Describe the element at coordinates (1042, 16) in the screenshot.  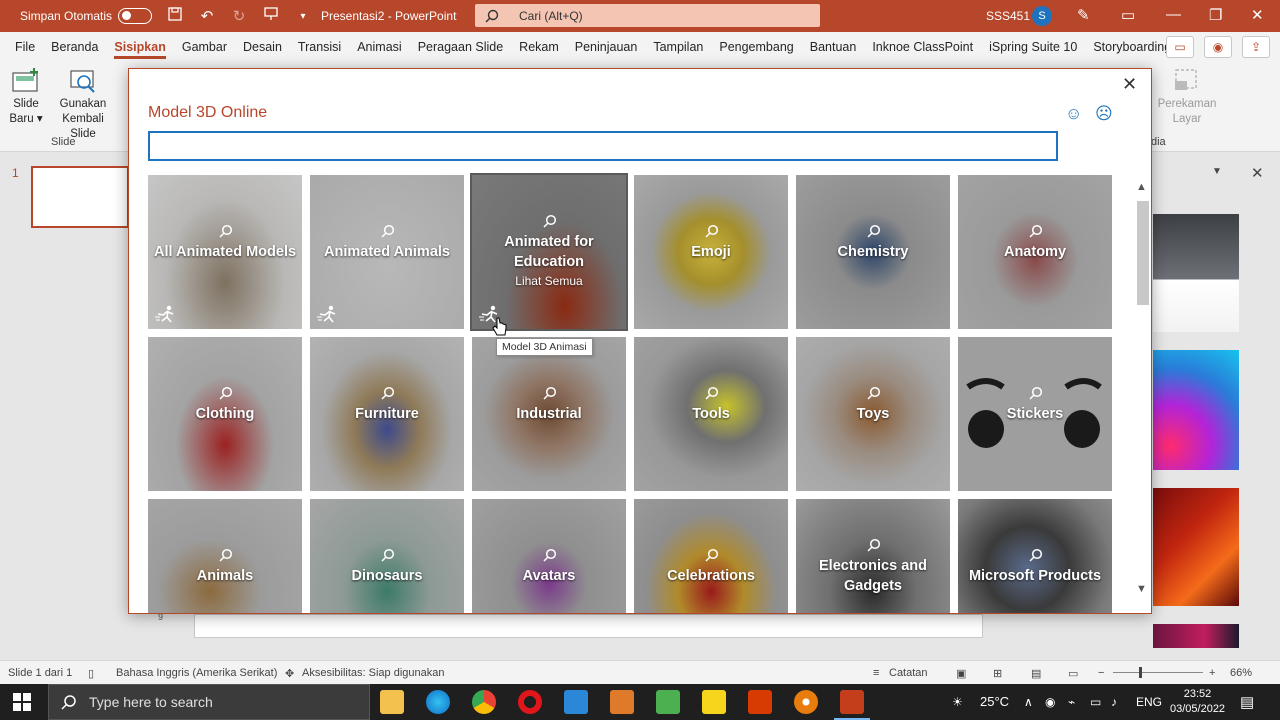
I see `avatar: S` at that location.